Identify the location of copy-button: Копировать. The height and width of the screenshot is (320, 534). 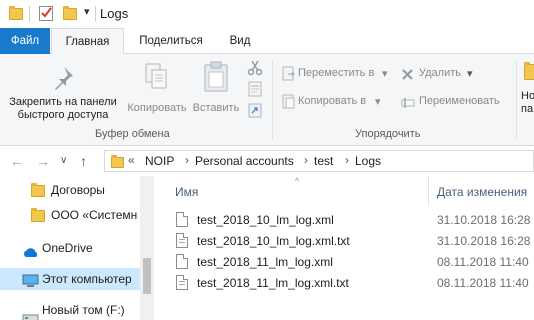
(157, 92).